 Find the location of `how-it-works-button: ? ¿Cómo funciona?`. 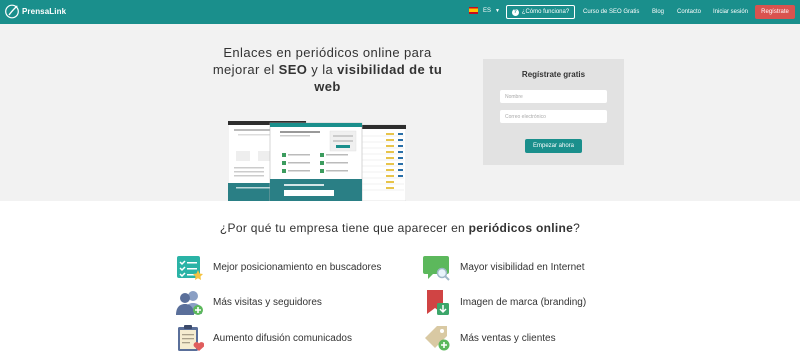

how-it-works-button: ? ¿Cómo funciona? is located at coordinates (540, 12).